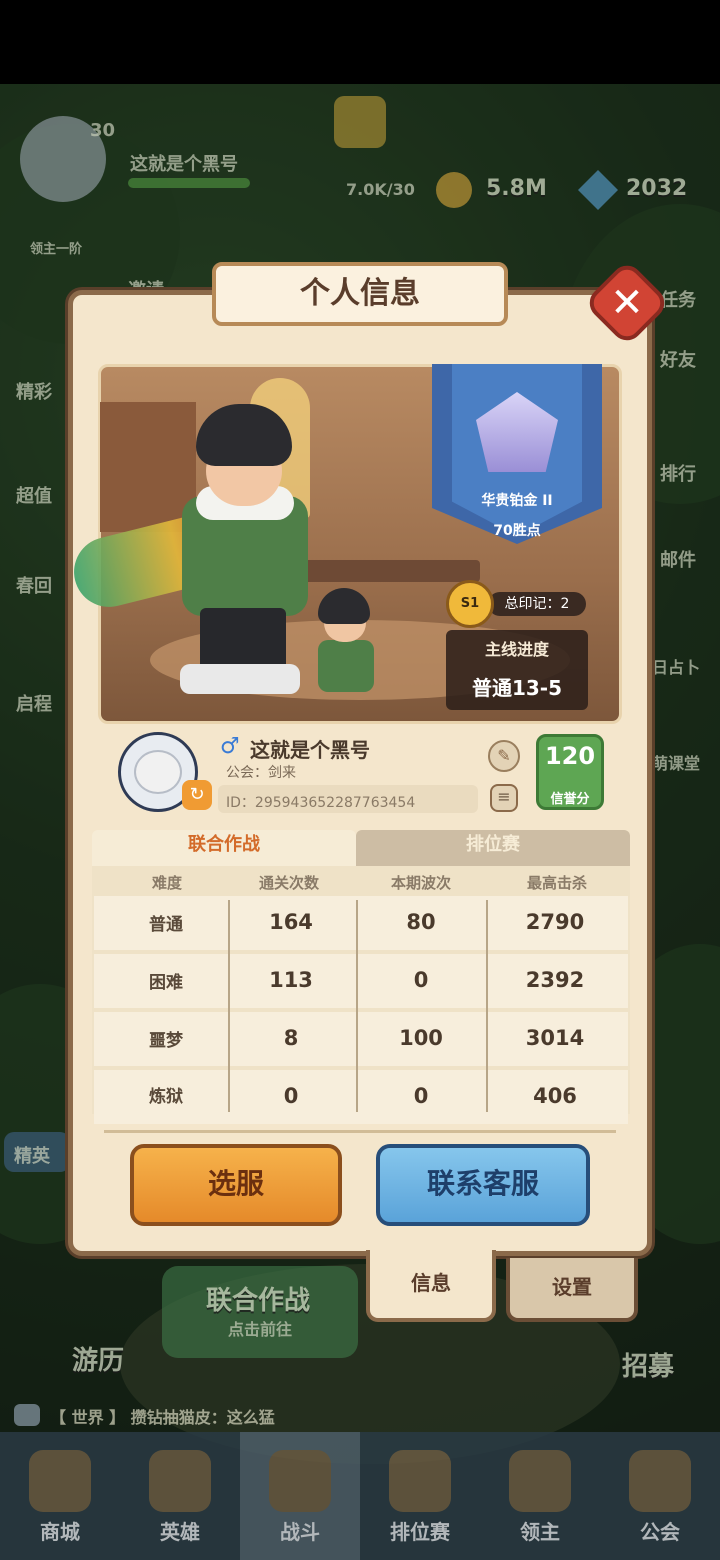 The image size is (720, 1560). Describe the element at coordinates (103, 130) in the screenshot. I see `player-level: 30` at that location.